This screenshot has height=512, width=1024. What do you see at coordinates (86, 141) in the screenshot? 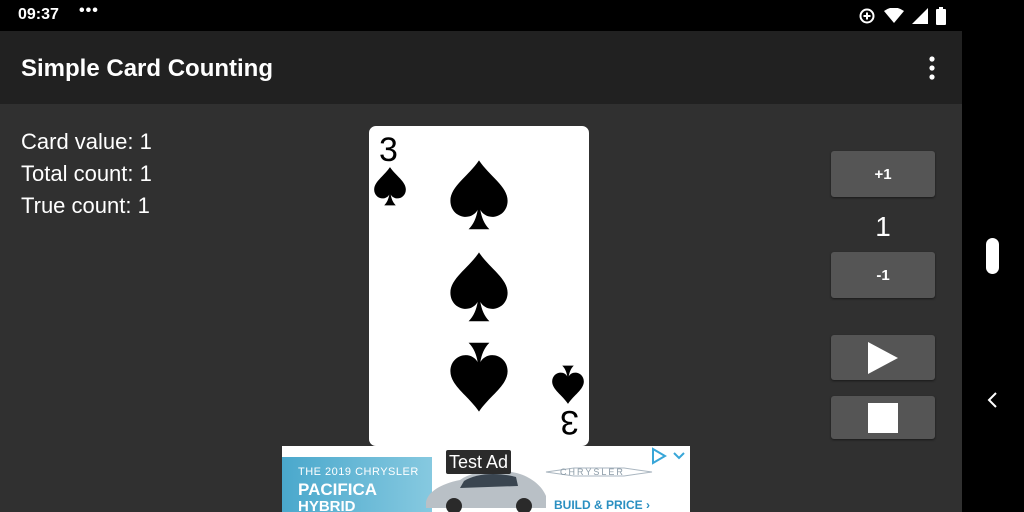
I see `card-value-text: Card value: 1` at bounding box center [86, 141].